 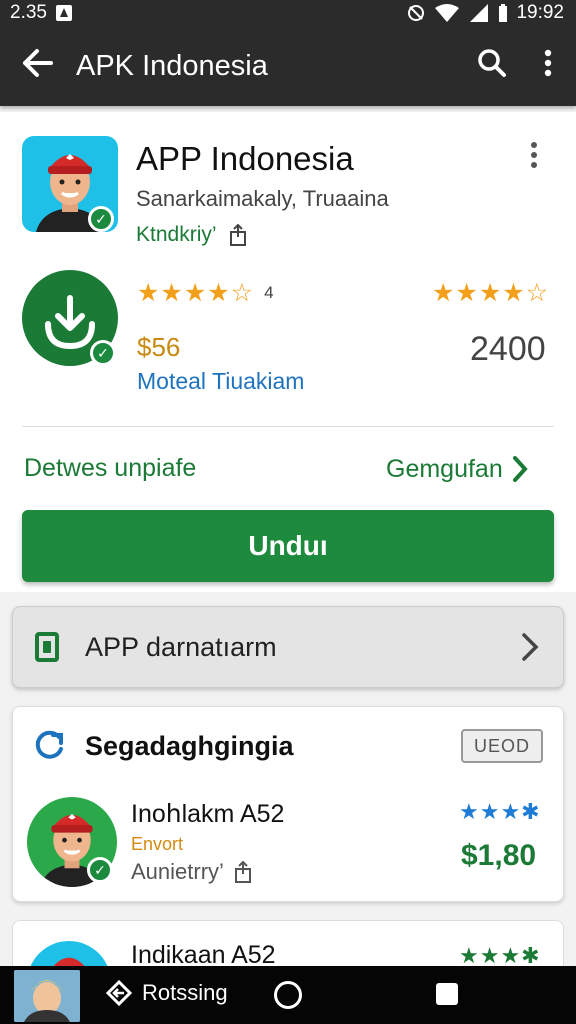 What do you see at coordinates (176, 235) in the screenshot?
I see `category-label: Ktndkriy’` at bounding box center [176, 235].